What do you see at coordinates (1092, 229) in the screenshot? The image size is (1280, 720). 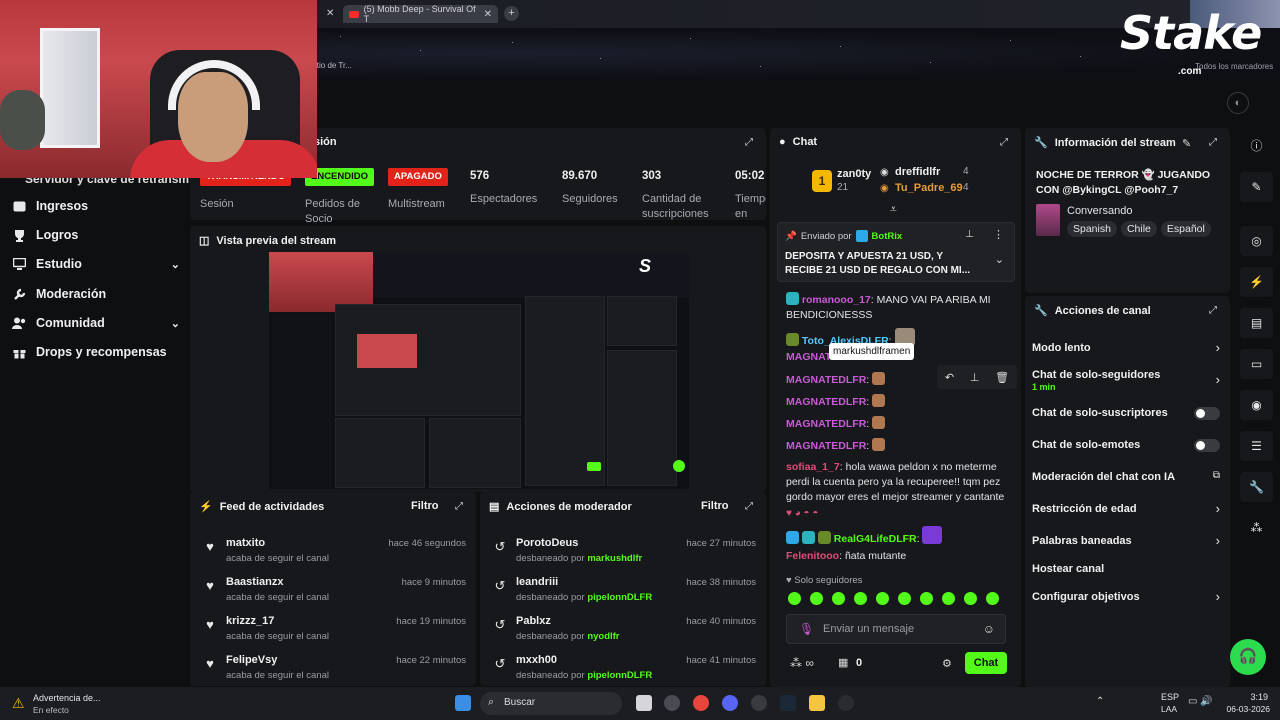 I see `tag: Spanish` at bounding box center [1092, 229].